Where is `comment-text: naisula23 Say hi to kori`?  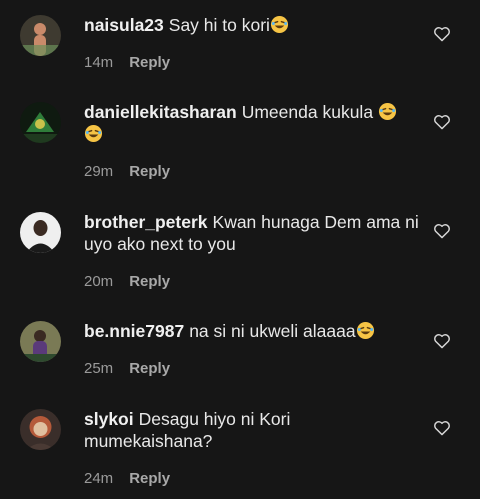 comment-text: naisula23 Say hi to kori is located at coordinates (253, 25).